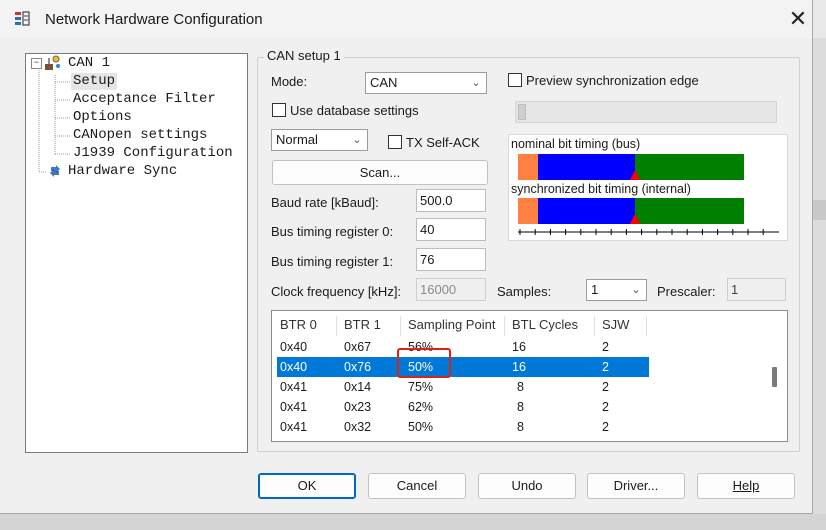 This screenshot has height=530, width=826. I want to click on table-row-selected: 0x40 0x76 50% 16 2, so click(463, 367).